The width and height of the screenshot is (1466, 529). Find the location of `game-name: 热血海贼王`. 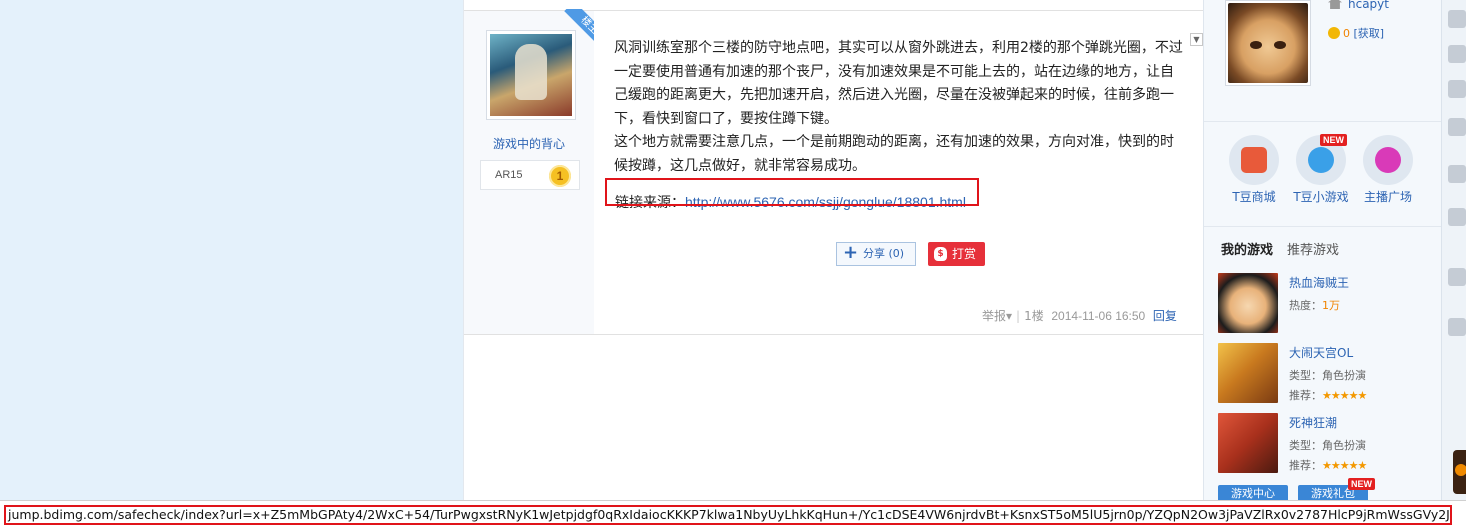

game-name: 热血海贼王 is located at coordinates (1319, 282).